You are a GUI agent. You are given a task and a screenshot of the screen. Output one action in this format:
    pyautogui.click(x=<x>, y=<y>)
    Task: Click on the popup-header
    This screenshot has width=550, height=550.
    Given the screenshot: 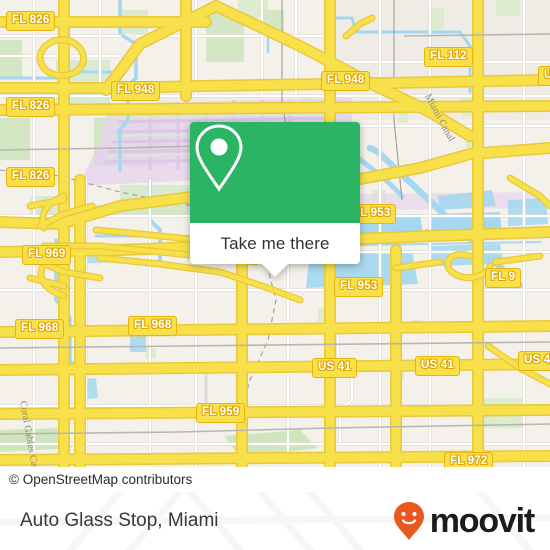 What is the action you would take?
    pyautogui.click(x=275, y=172)
    